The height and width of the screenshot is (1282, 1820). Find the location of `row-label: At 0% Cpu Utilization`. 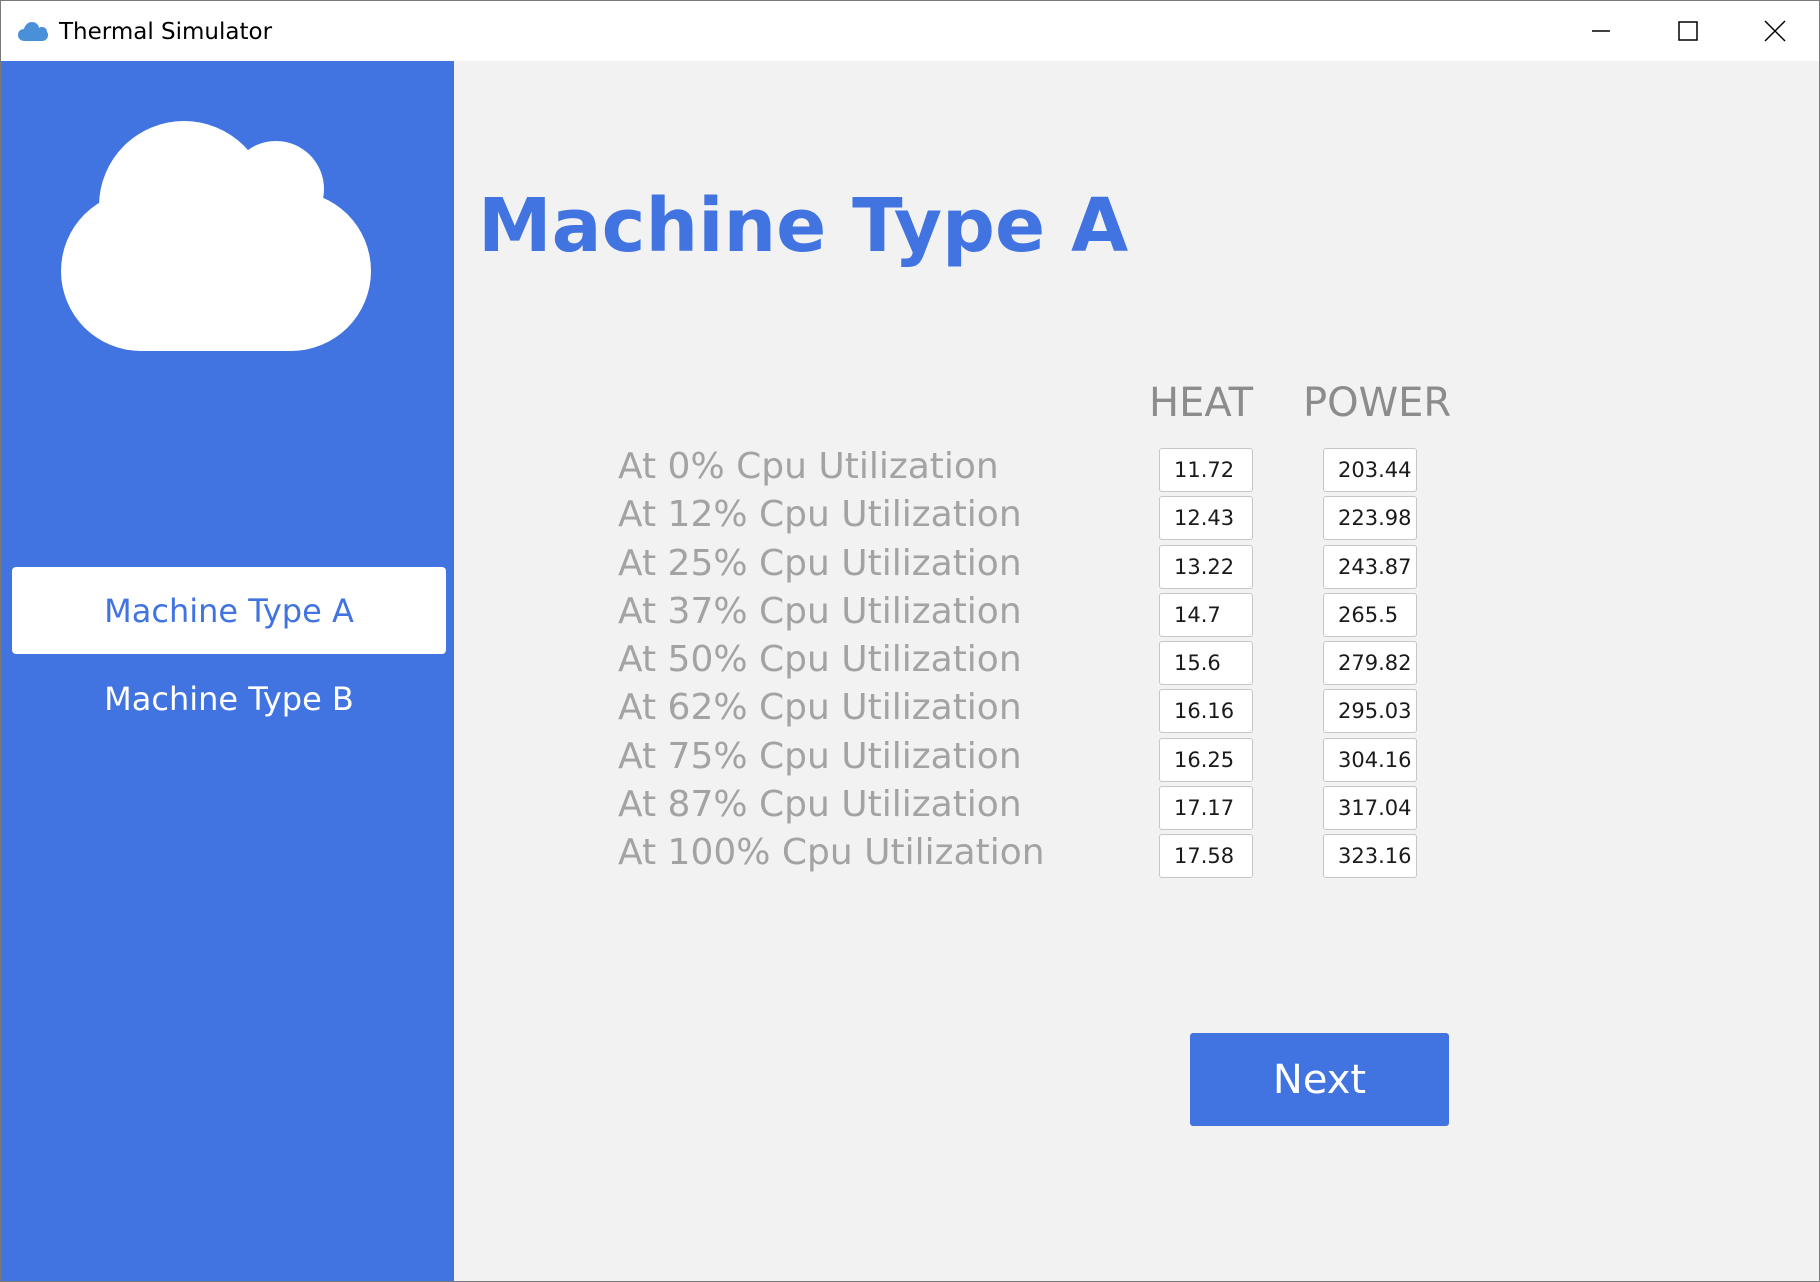

row-label: At 0% Cpu Utilization is located at coordinates (808, 466).